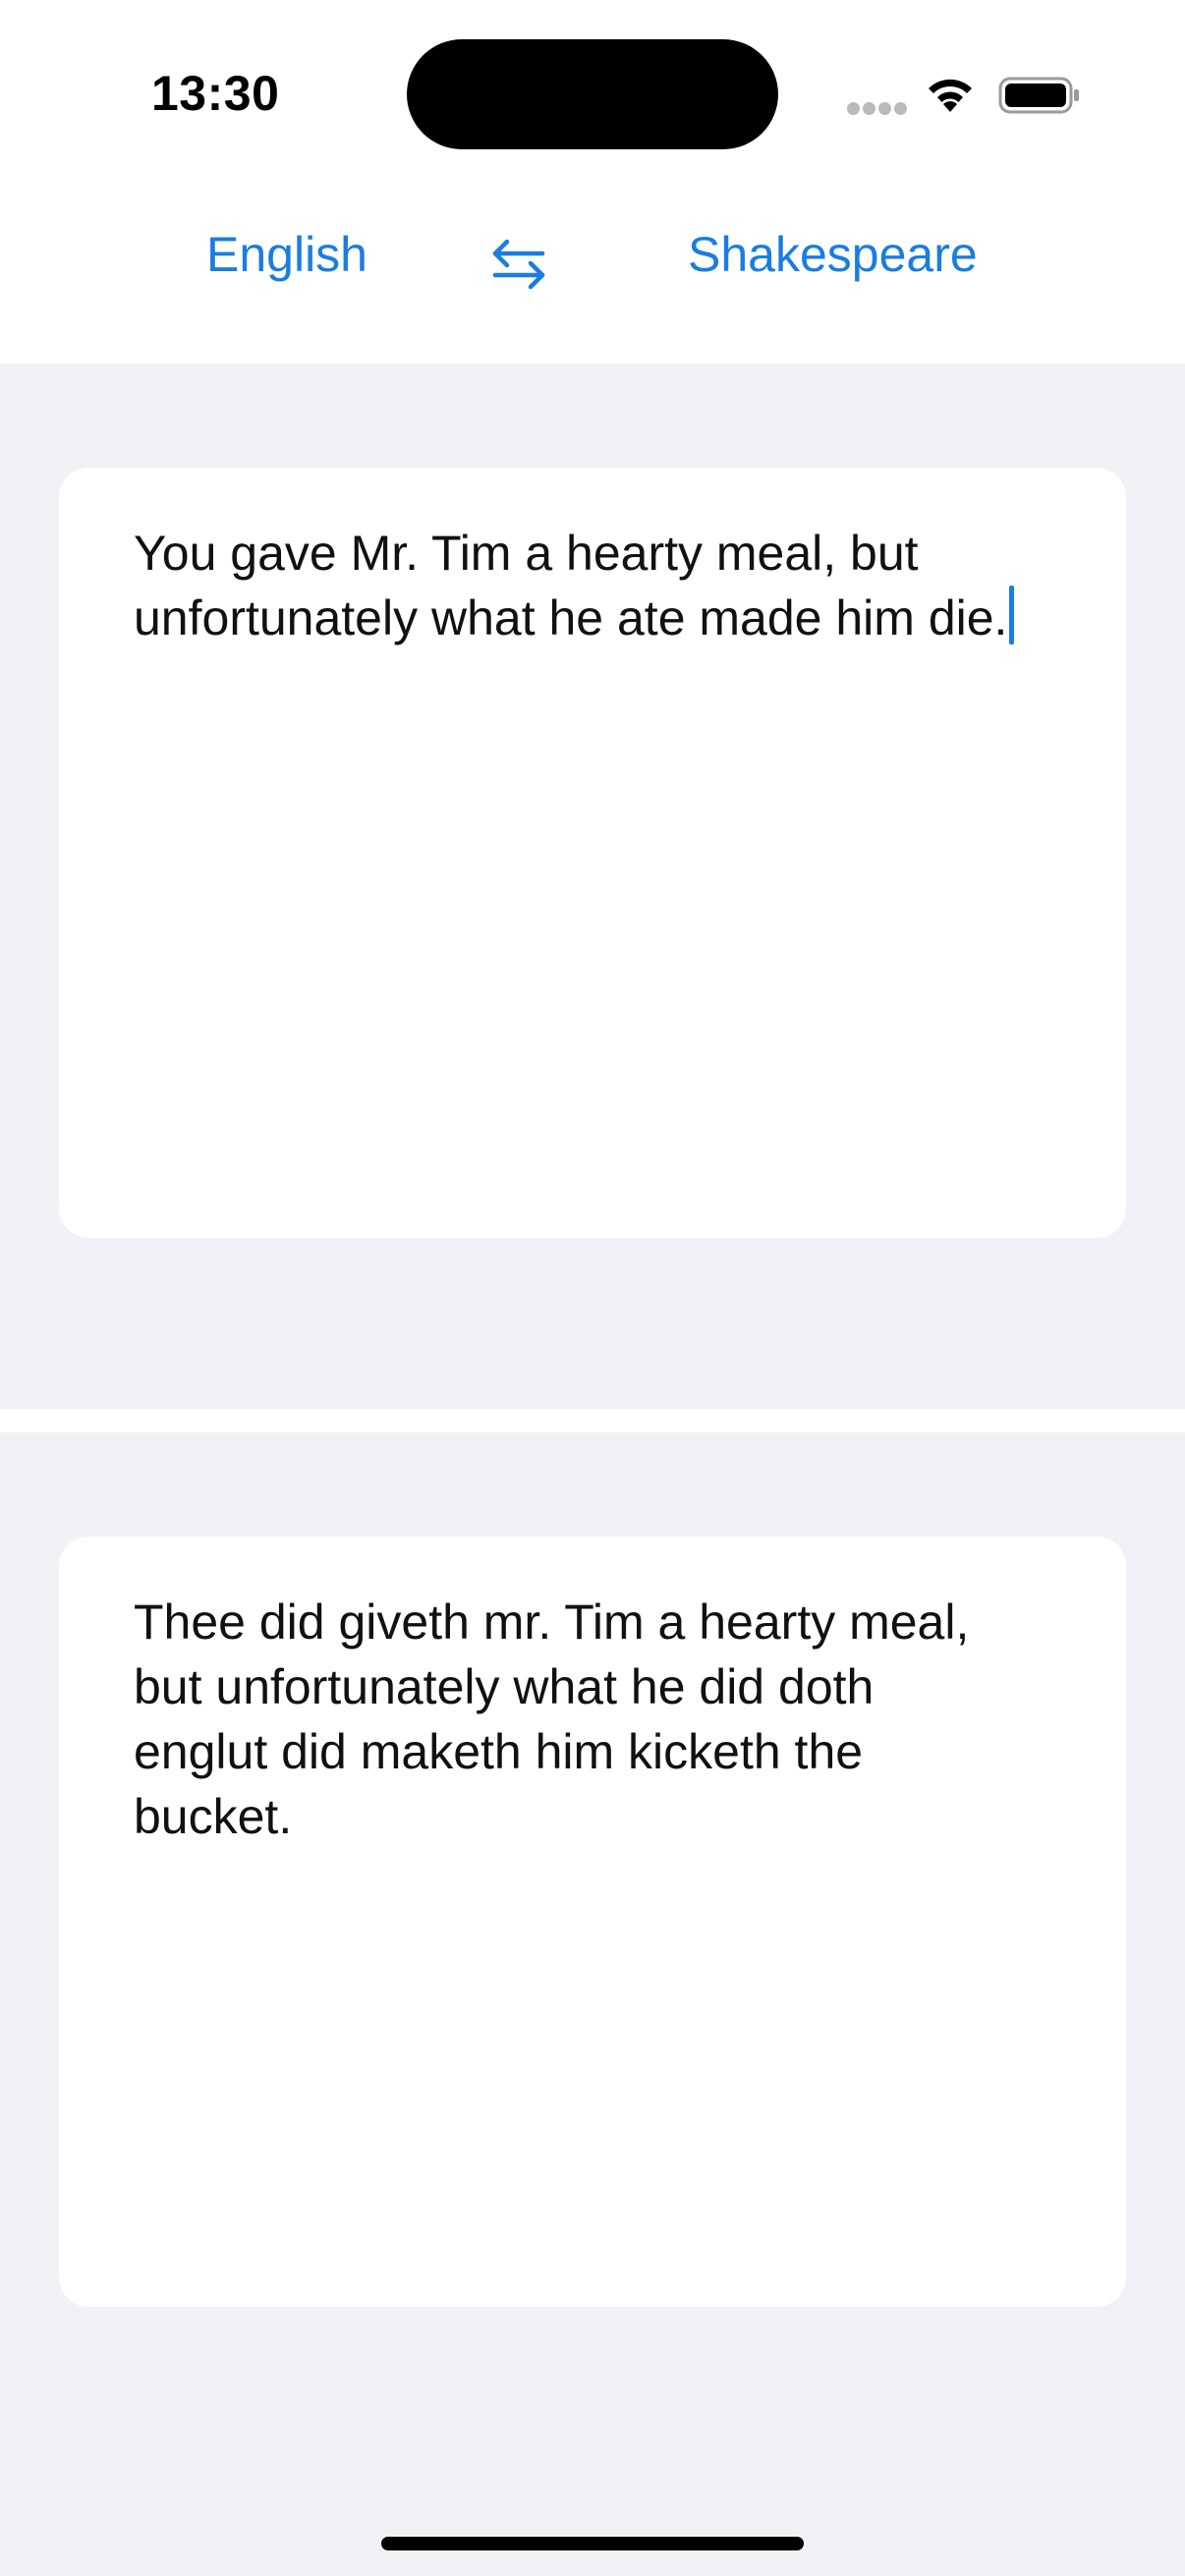  I want to click on source-language-button: English, so click(287, 254).